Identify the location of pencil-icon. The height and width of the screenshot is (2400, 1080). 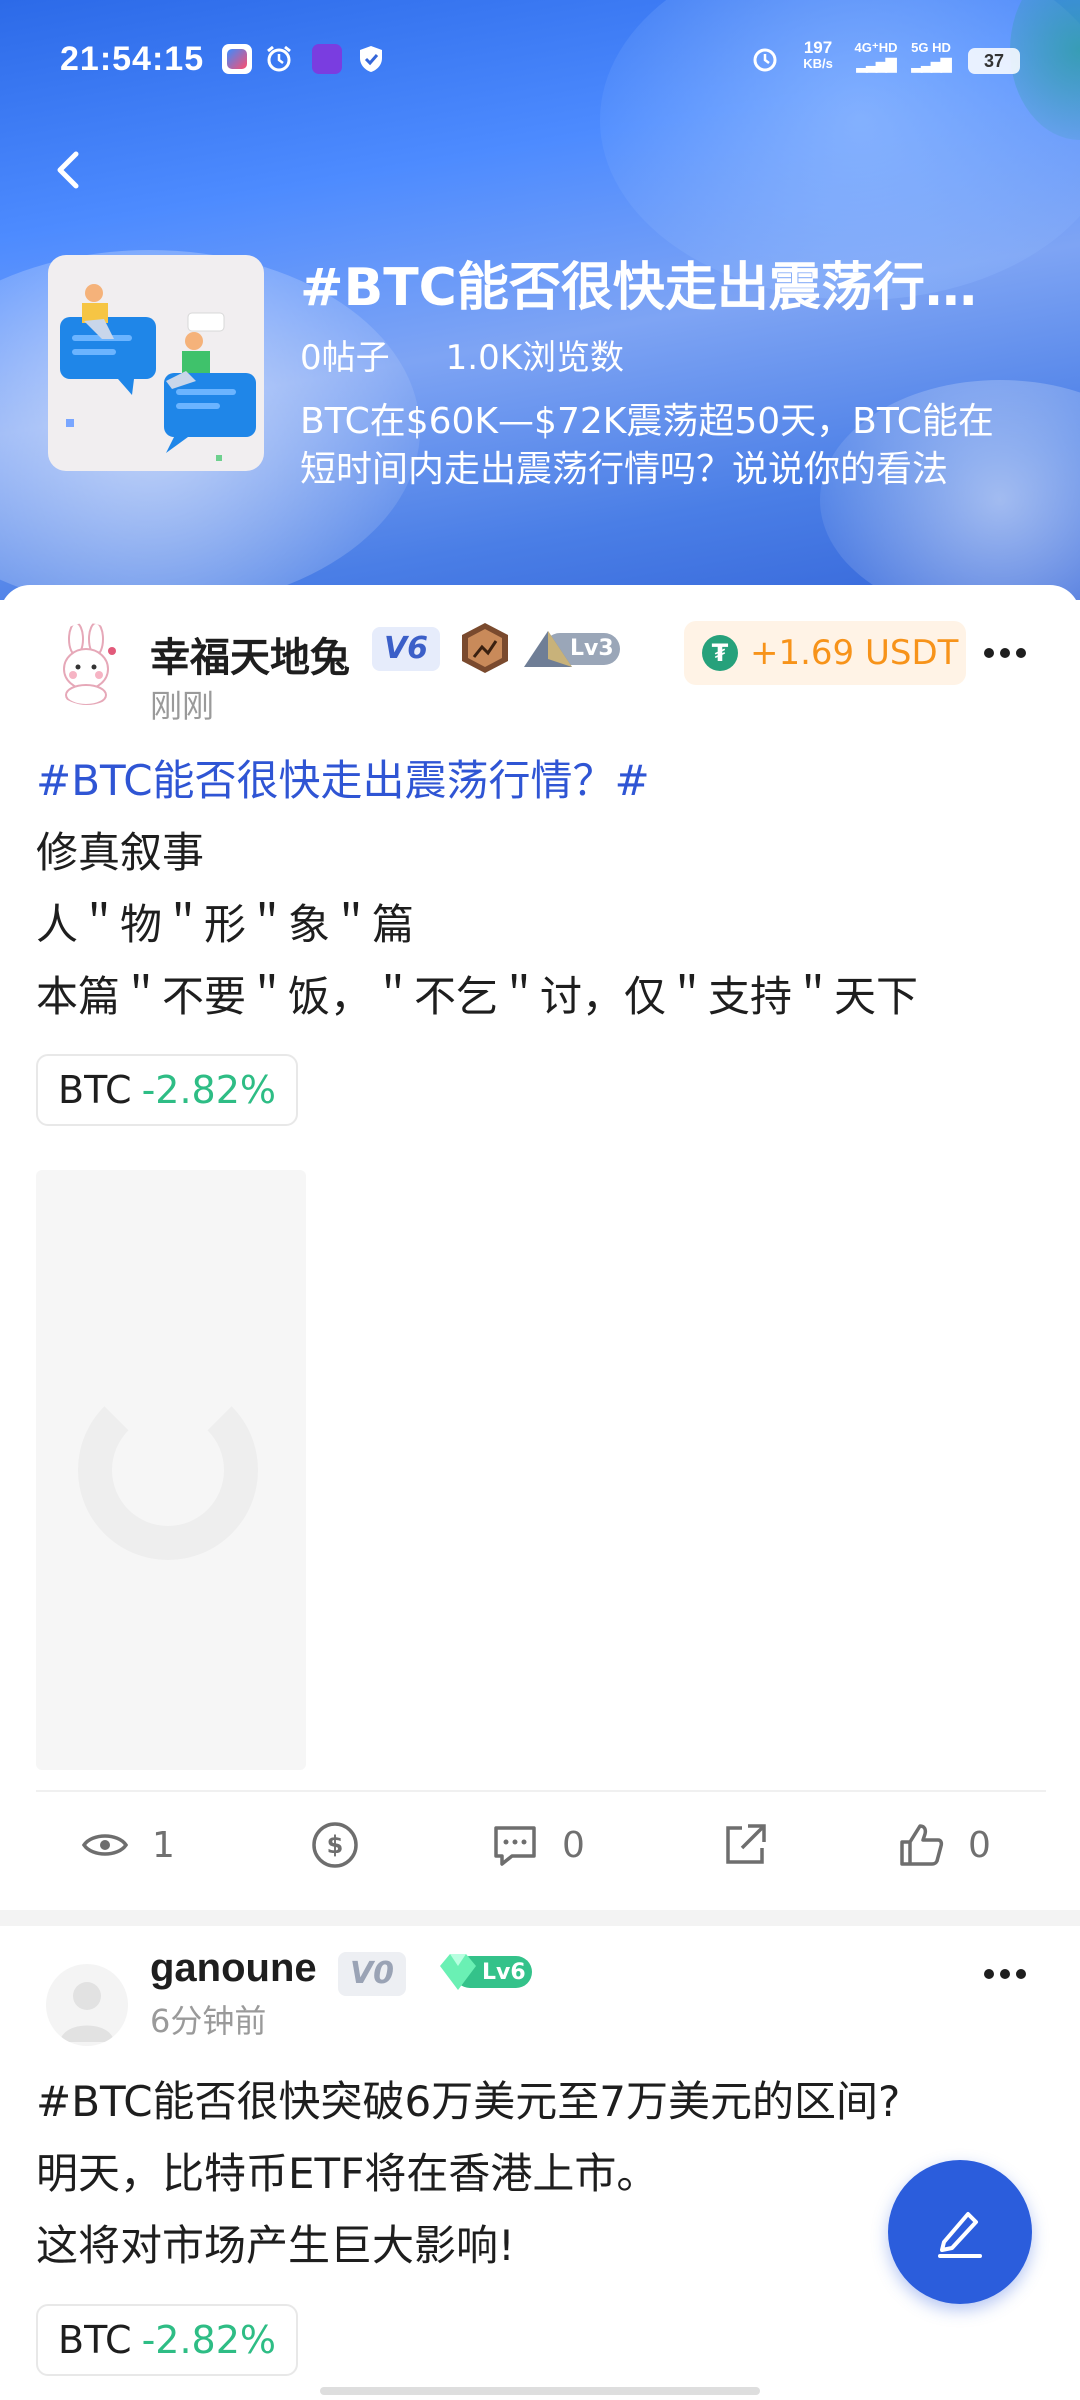
(960, 2235).